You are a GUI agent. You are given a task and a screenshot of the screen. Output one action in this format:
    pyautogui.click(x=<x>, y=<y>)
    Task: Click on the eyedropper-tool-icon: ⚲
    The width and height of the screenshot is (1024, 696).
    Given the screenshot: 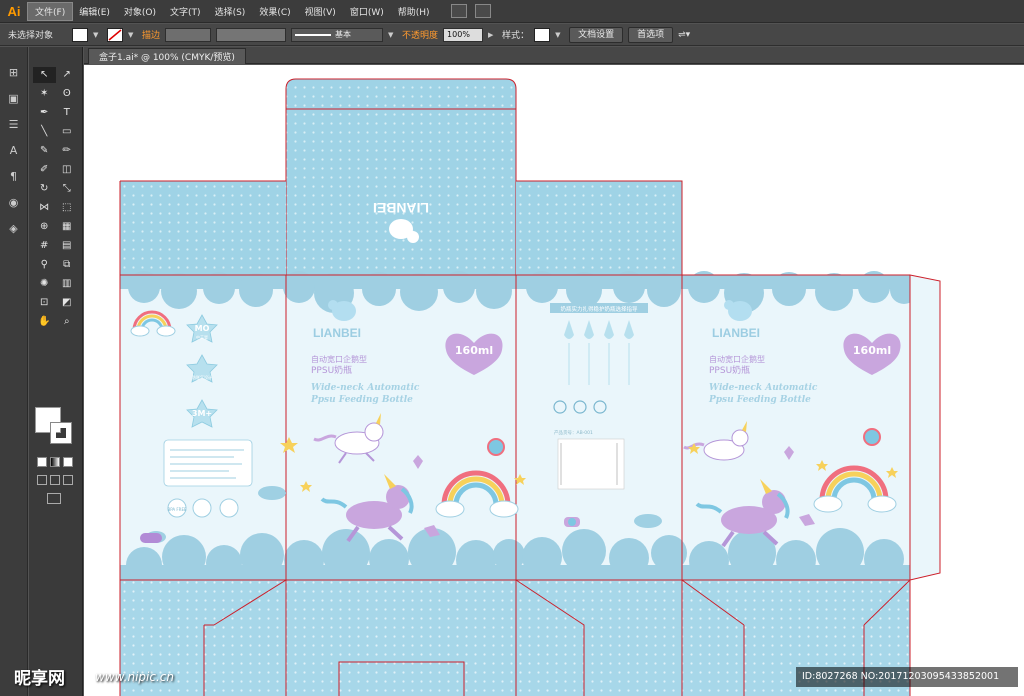 What is the action you would take?
    pyautogui.click(x=44, y=265)
    